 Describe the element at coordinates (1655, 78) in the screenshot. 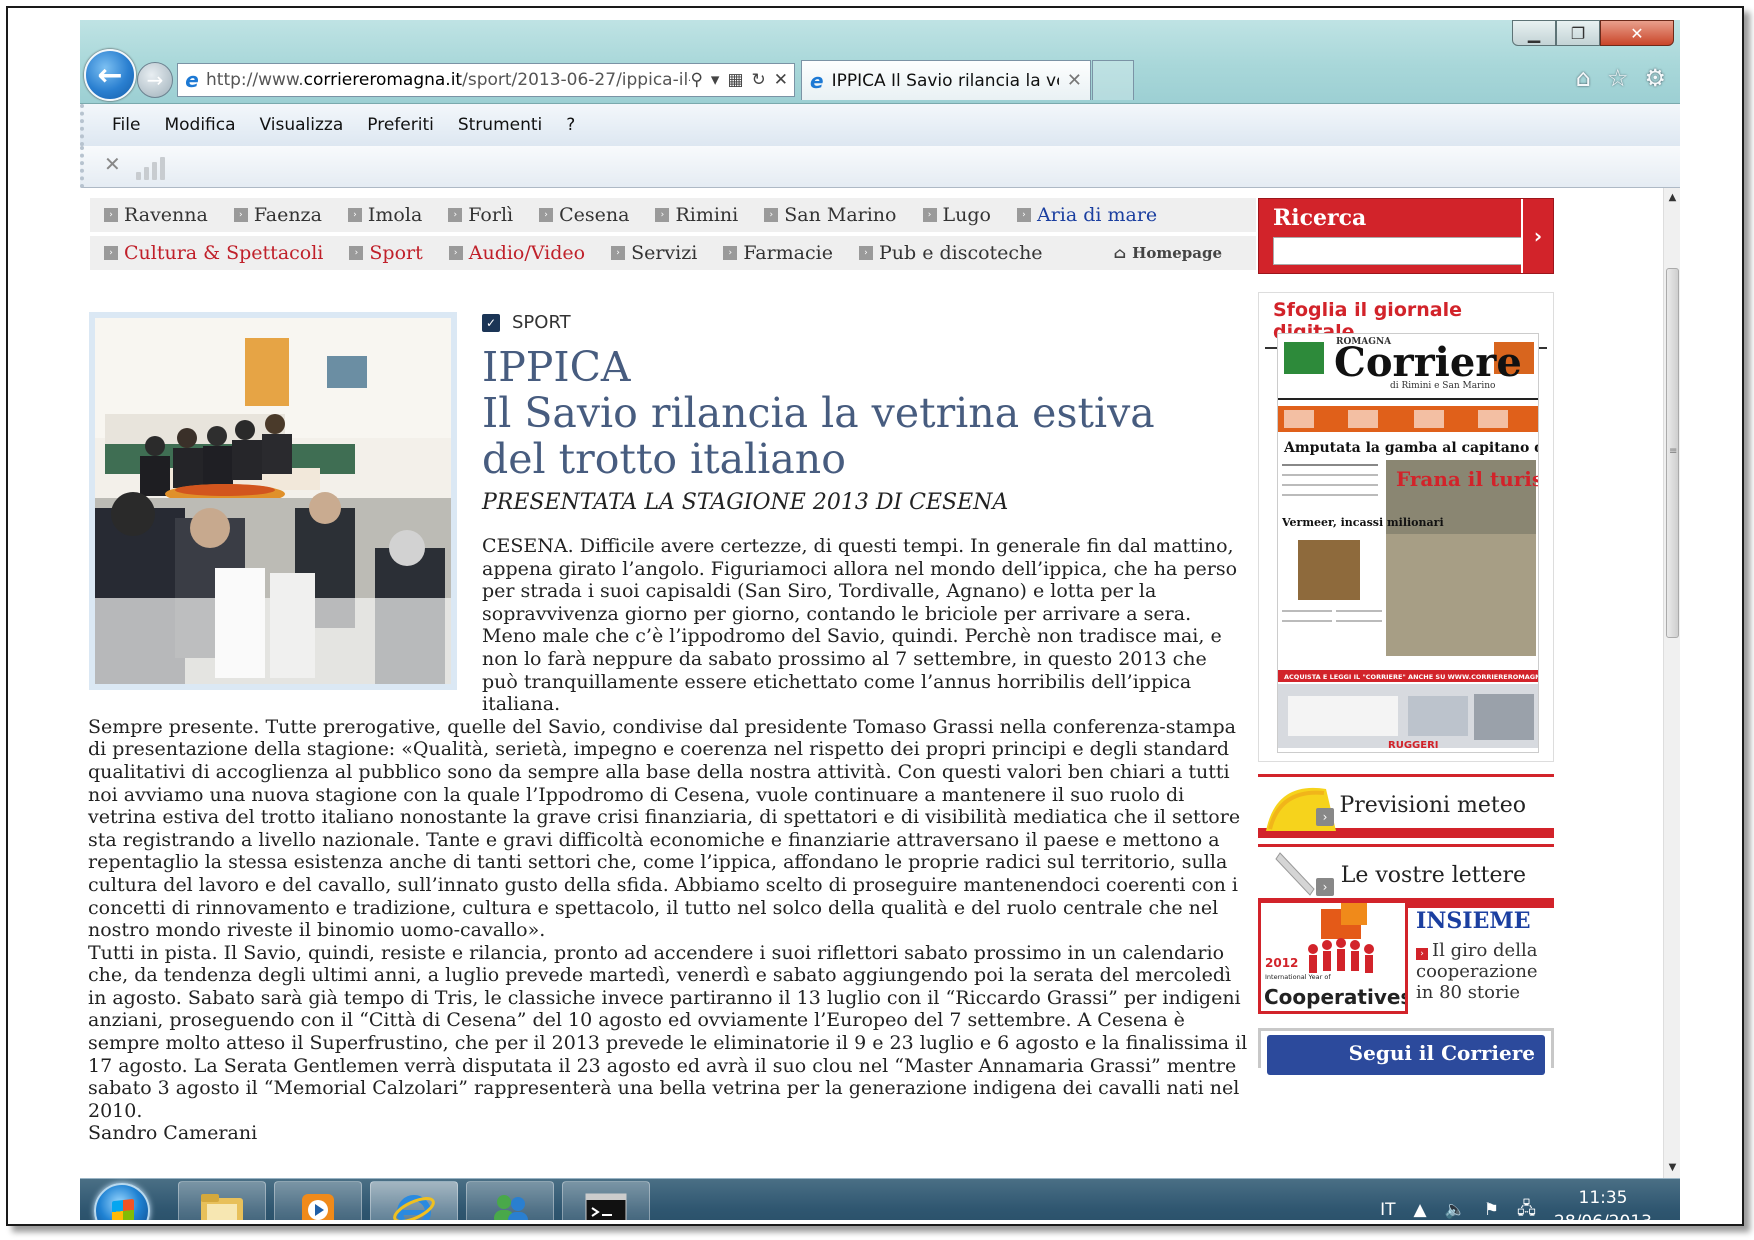

I see `settings-gear-icon: ⚙` at that location.